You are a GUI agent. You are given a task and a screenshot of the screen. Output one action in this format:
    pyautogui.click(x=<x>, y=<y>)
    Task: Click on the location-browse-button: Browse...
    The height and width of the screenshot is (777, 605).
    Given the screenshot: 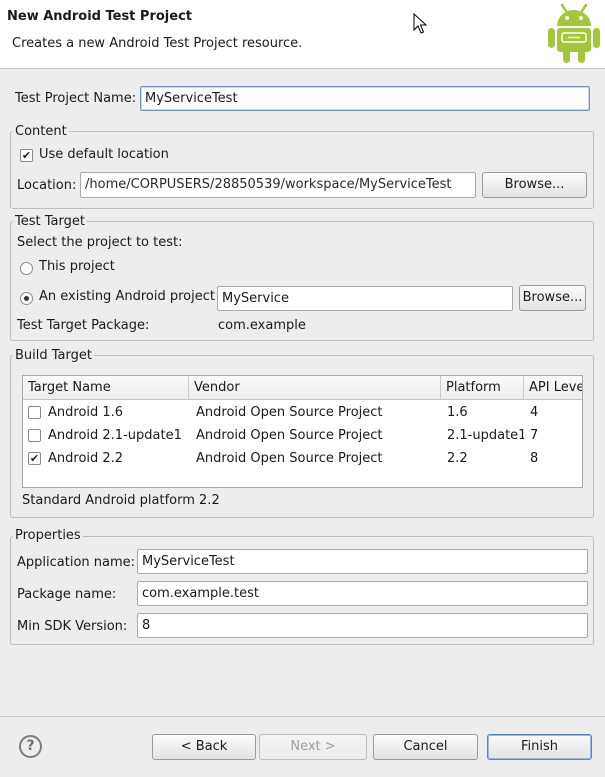 What is the action you would take?
    pyautogui.click(x=534, y=185)
    